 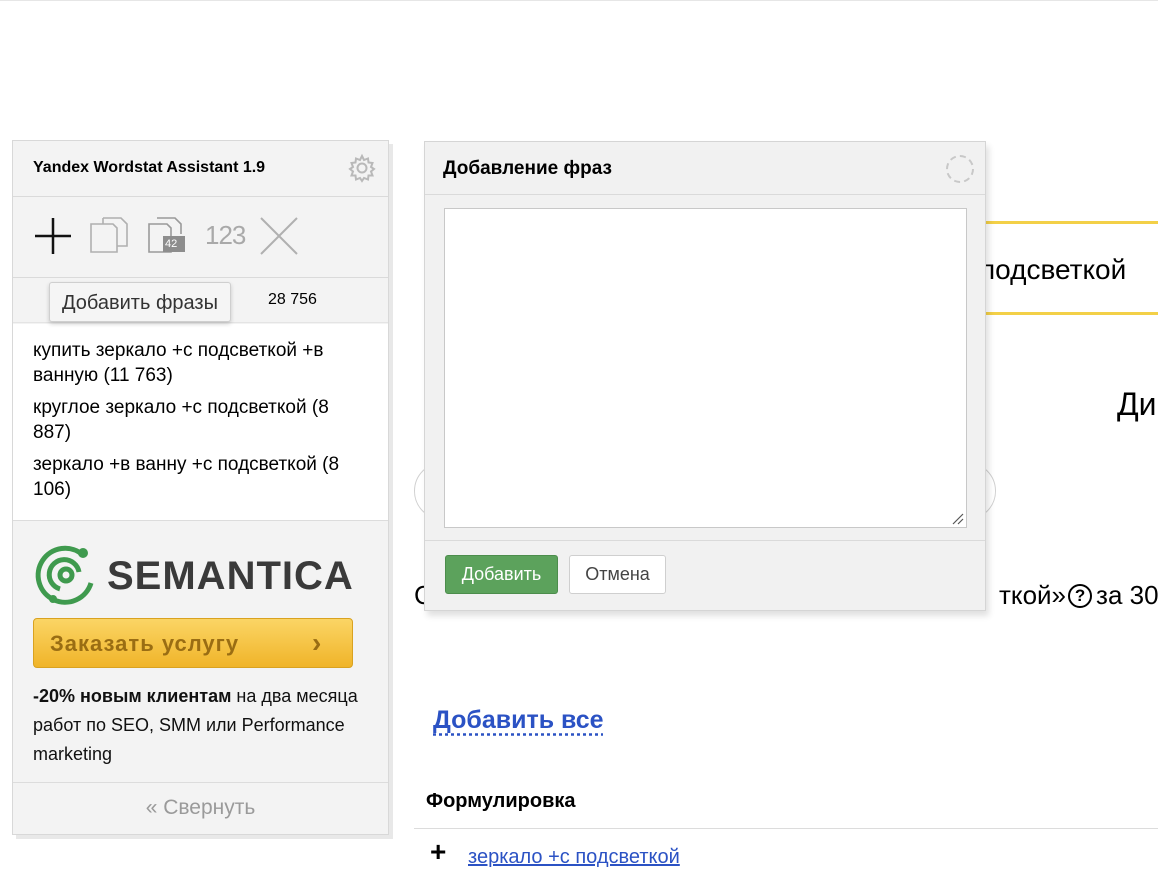 I want to click on stats-line-tail: ткой»? за 30, so click(x=1078, y=595).